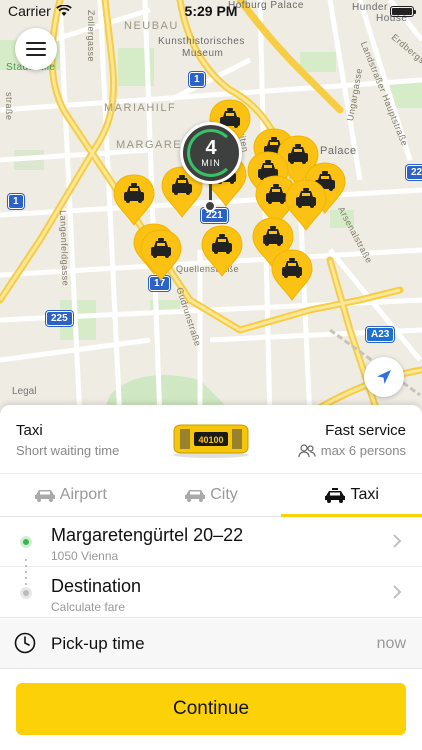  I want to click on pickup-eta-pin: 4 MIN, so click(211, 172).